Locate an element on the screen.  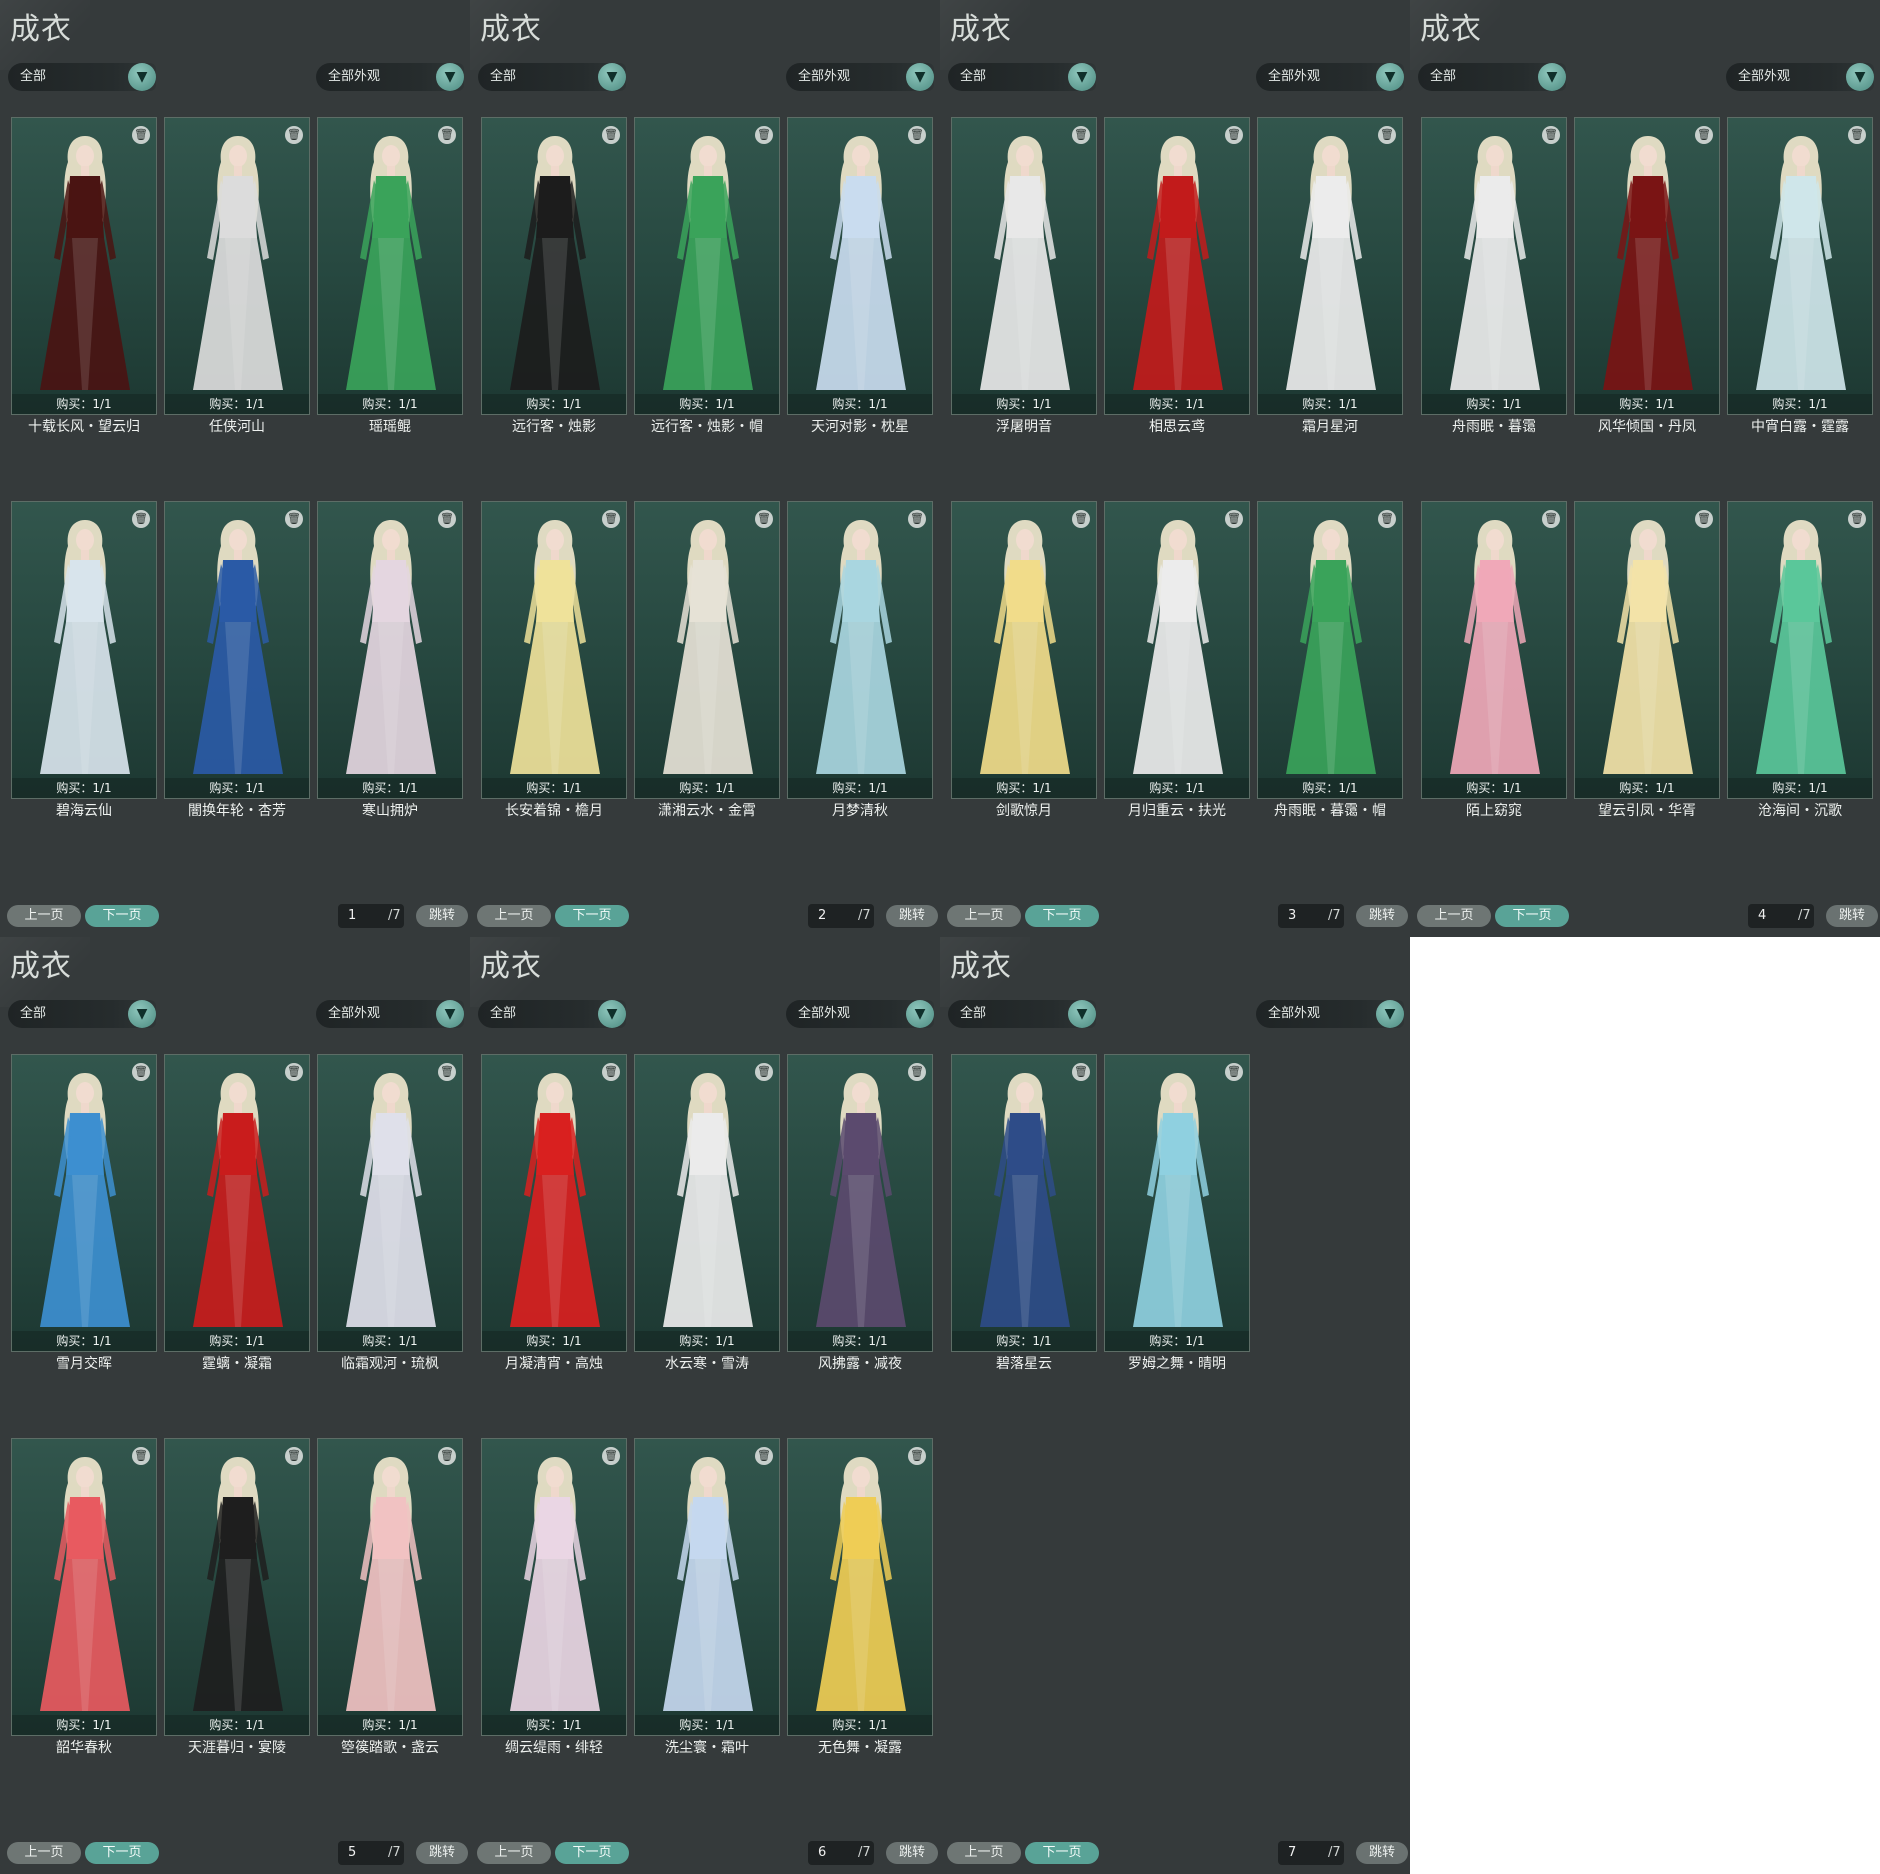
page-number-input: 4/7 is located at coordinates (1781, 916).